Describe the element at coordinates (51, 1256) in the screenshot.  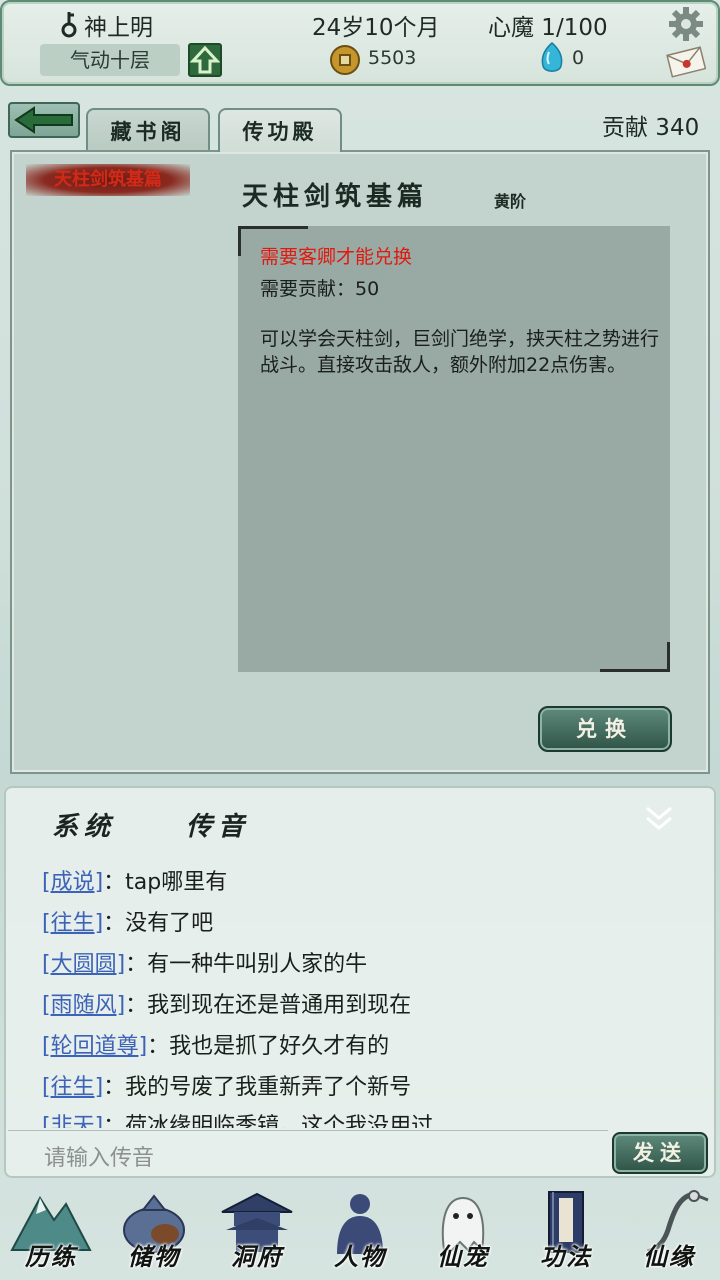
I see `nav-label: 历练` at that location.